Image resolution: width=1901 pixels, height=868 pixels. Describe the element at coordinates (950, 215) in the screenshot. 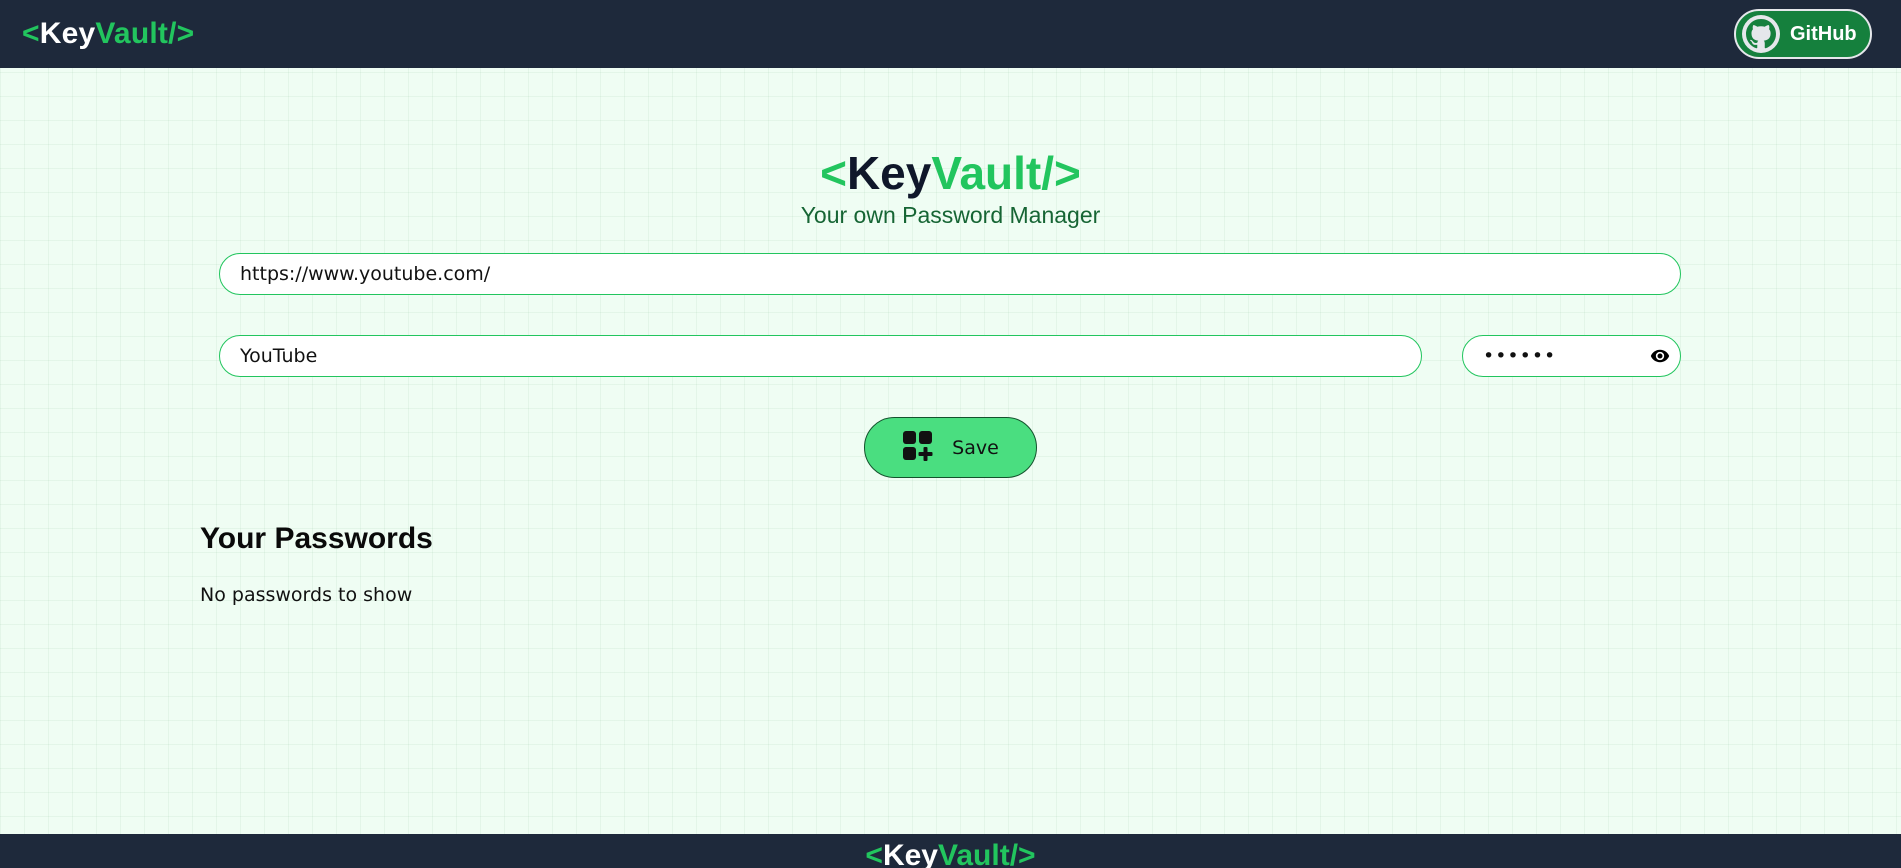

I see `tagline: Your own Password Manager` at that location.